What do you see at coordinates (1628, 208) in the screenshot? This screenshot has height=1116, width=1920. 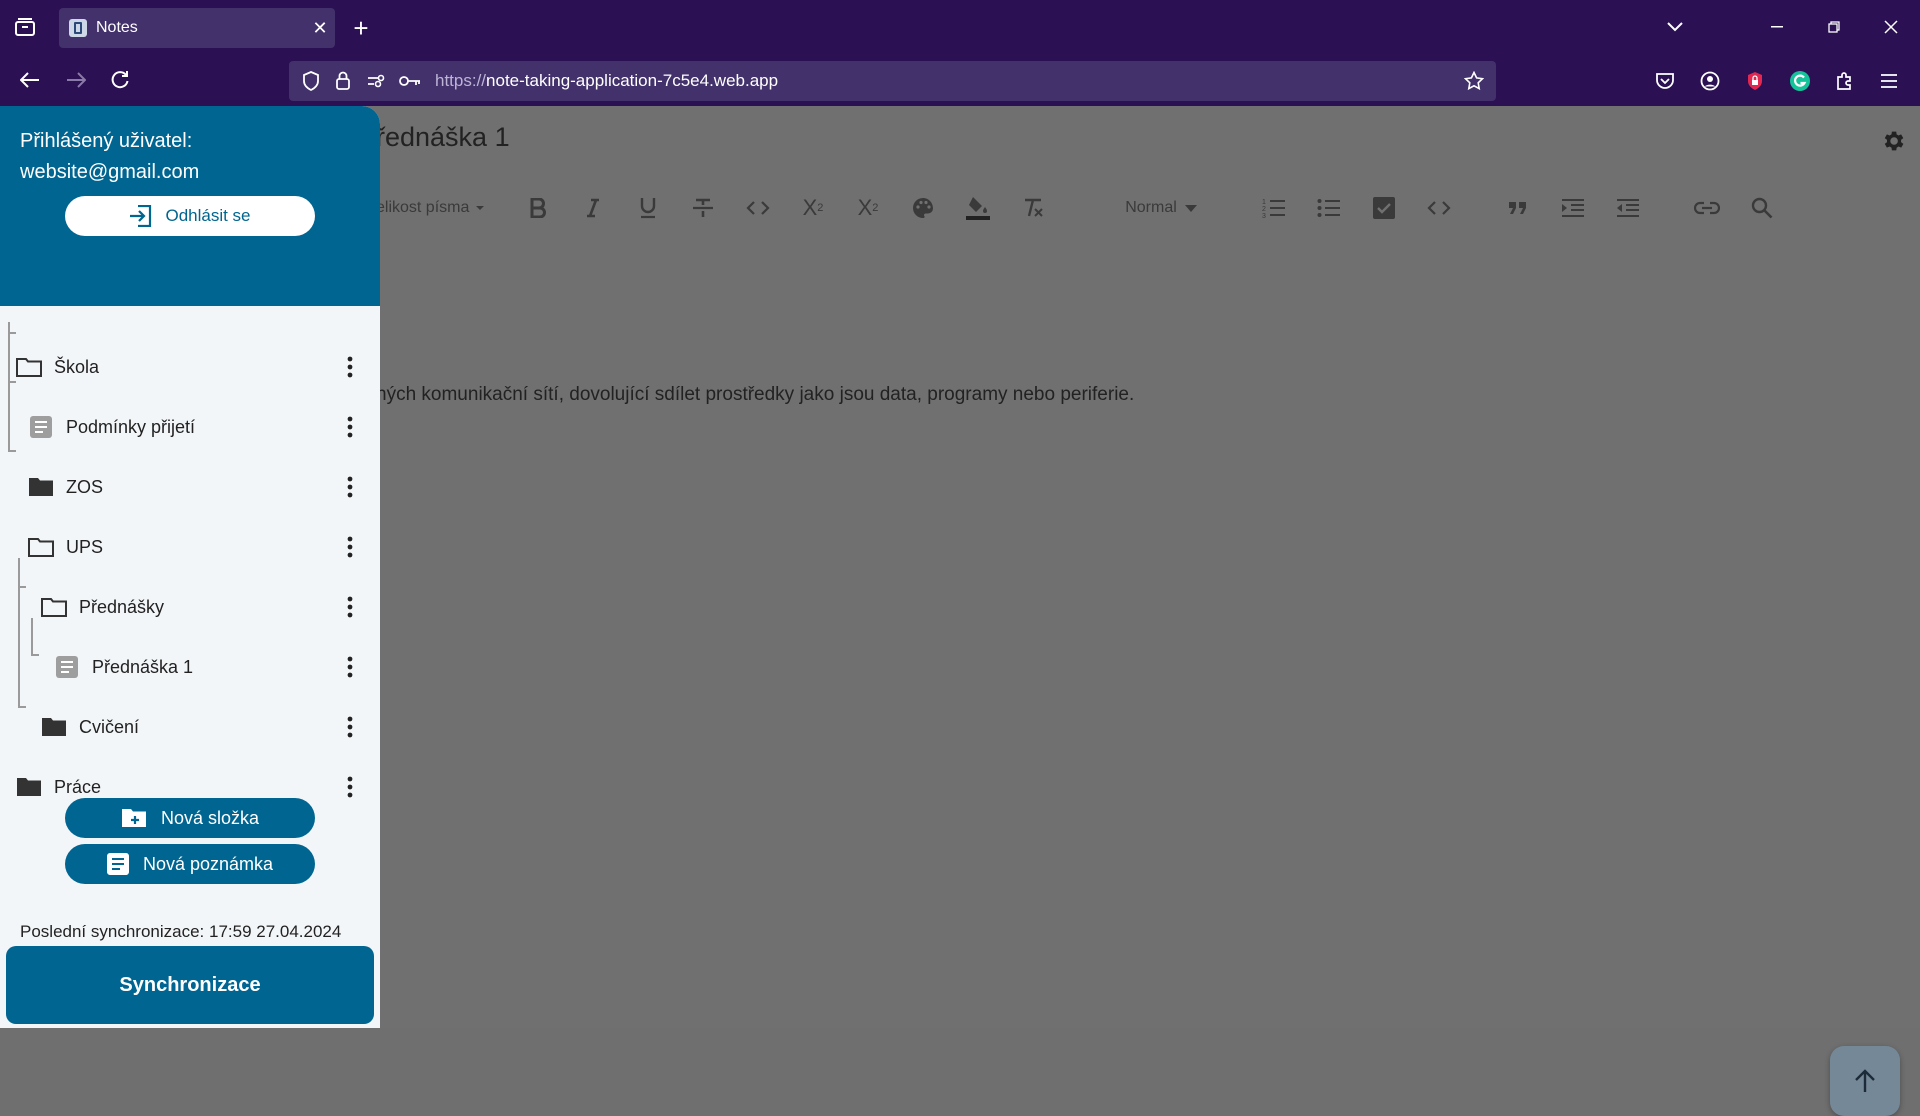 I see `outdent-icon` at bounding box center [1628, 208].